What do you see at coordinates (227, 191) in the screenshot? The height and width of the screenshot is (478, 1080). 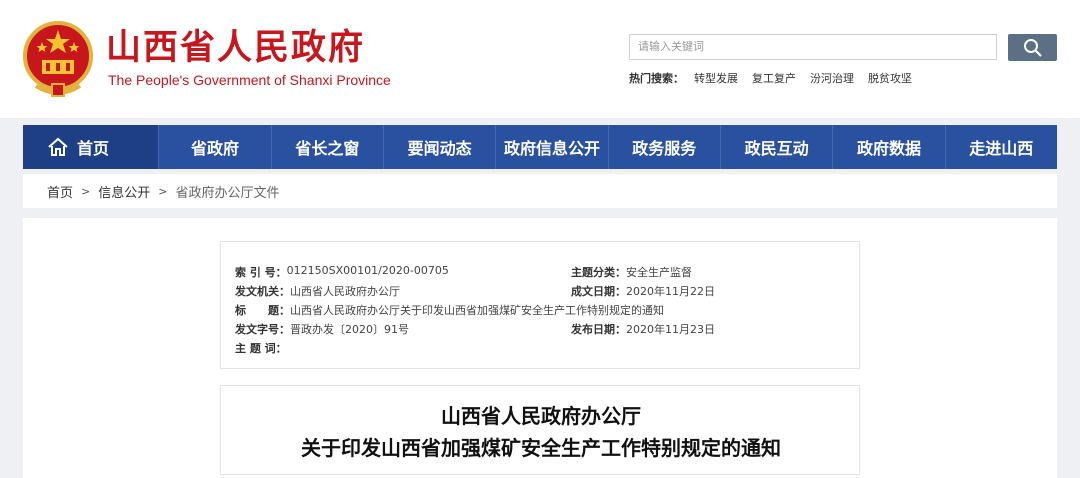 I see `breadcrumb-current: 省政府办公厅文件` at bounding box center [227, 191].